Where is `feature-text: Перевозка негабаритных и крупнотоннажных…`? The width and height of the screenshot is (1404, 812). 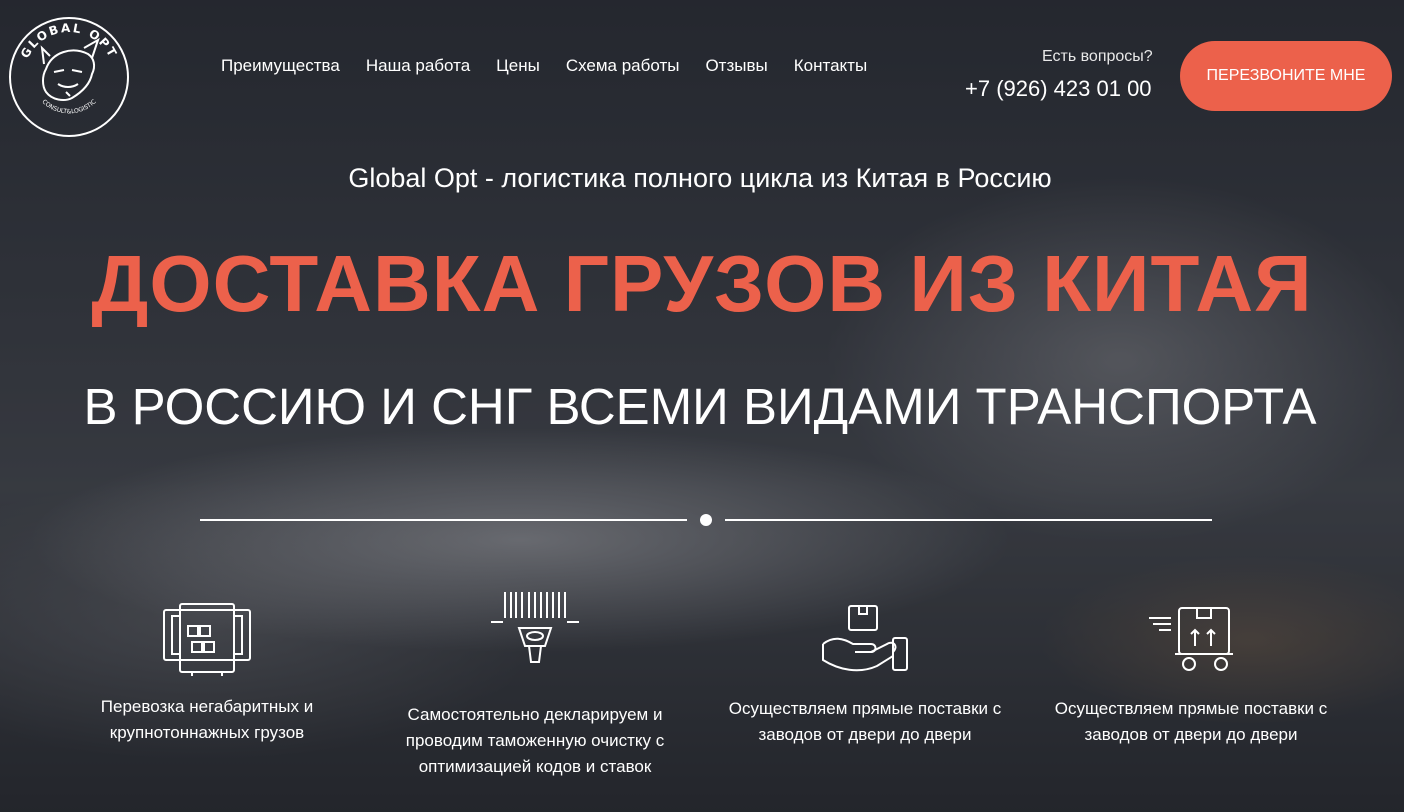
feature-text: Перевозка негабаритных и крупнотоннажных… is located at coordinates (207, 719).